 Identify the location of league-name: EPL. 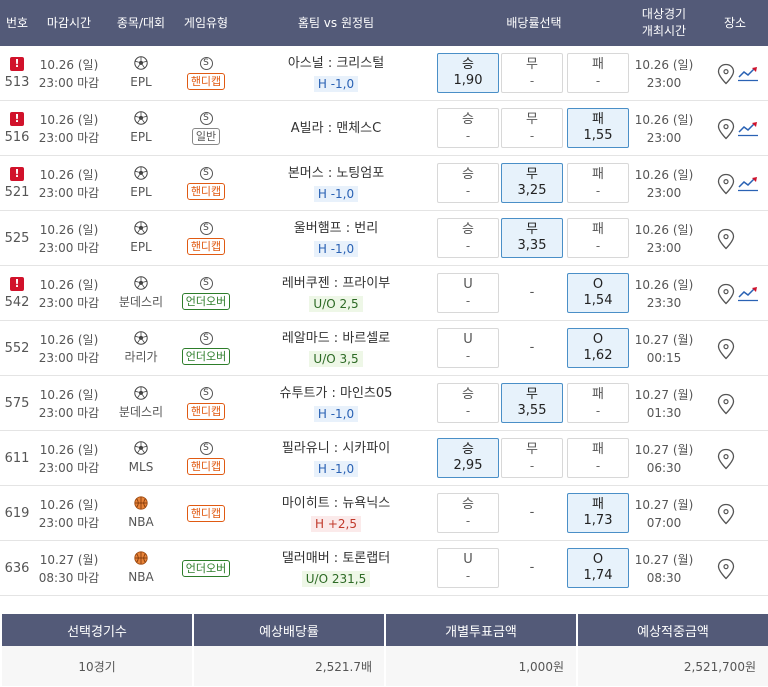
(141, 192).